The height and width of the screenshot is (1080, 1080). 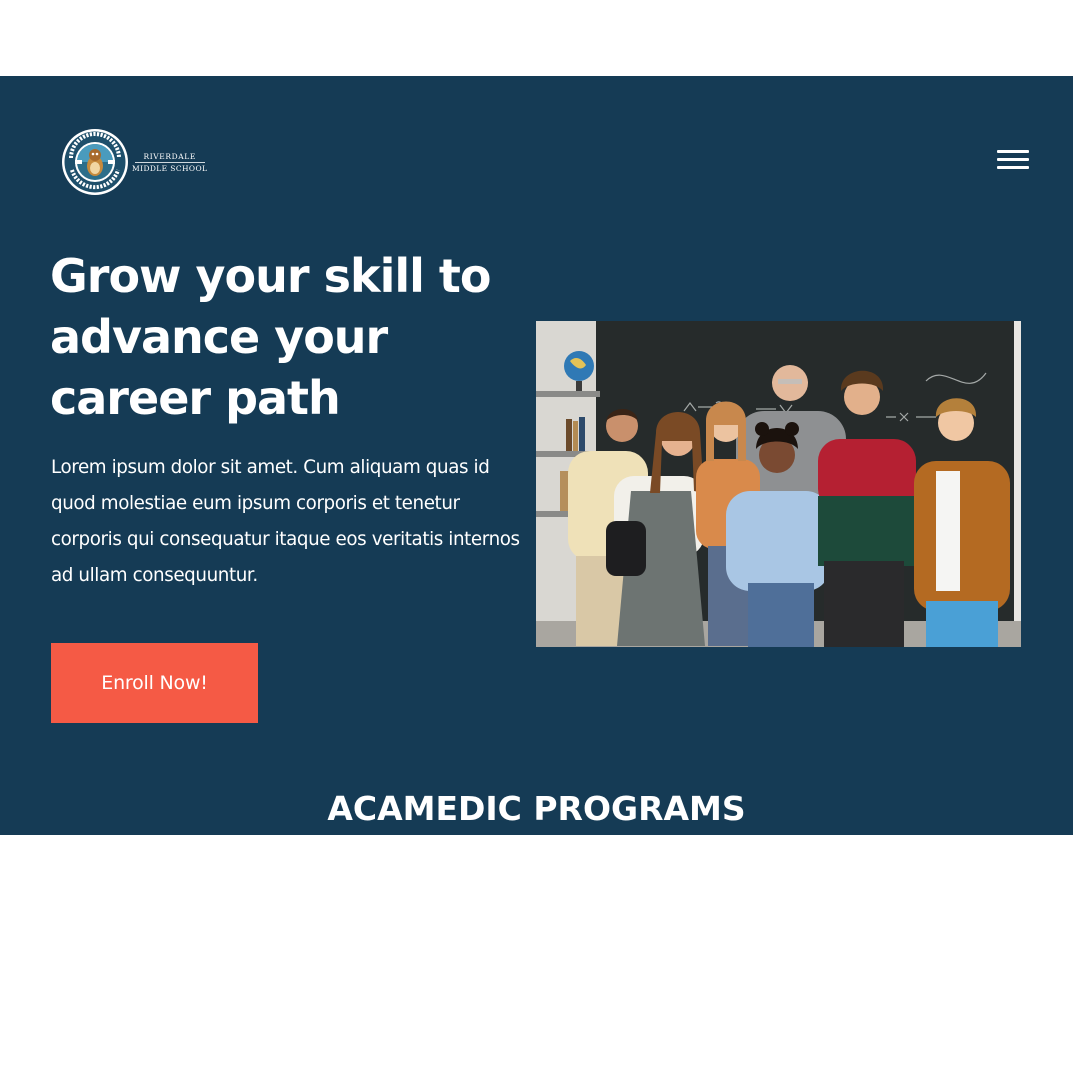 I want to click on school-seal-icon, so click(x=95, y=162).